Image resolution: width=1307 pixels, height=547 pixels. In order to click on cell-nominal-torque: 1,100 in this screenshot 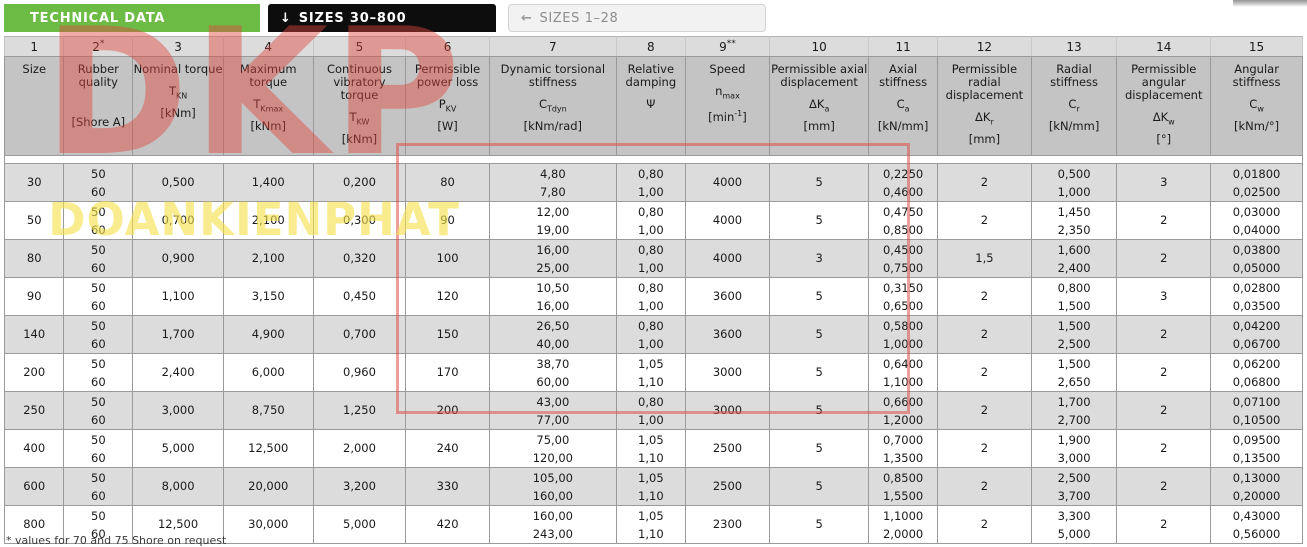, I will do `click(178, 296)`.